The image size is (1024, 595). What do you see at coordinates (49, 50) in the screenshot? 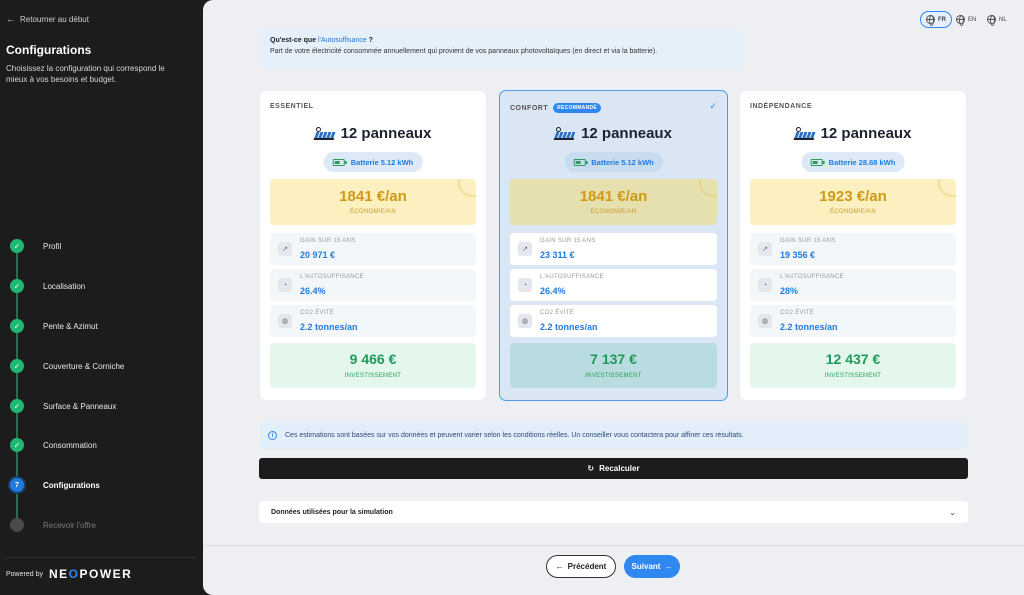
I see `sidebar-title: Configurations` at bounding box center [49, 50].